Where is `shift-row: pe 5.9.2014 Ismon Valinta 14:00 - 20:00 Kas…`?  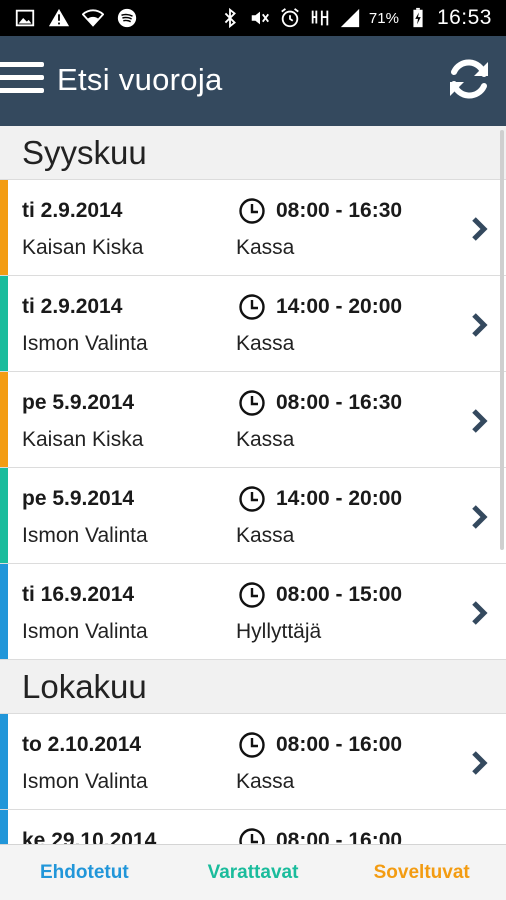
shift-row: pe 5.9.2014 Ismon Valinta 14:00 - 20:00 Kas… is located at coordinates (253, 516).